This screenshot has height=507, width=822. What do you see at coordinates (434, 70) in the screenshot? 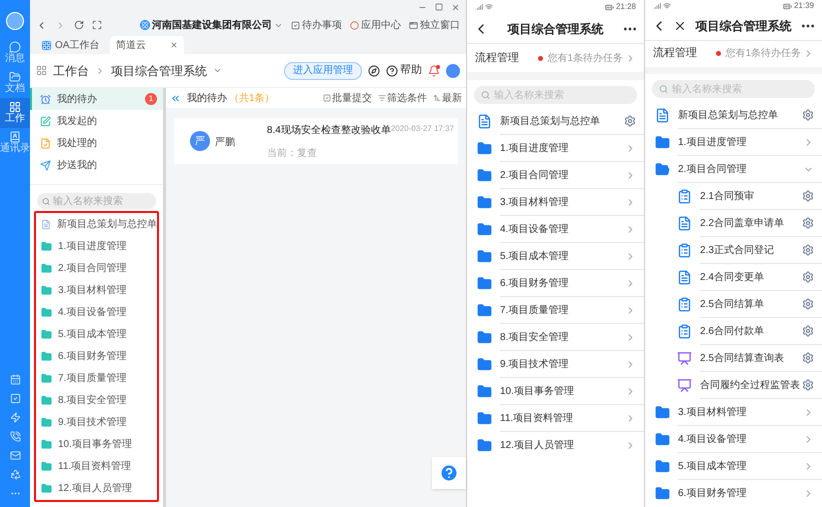
I see `bell-icon` at bounding box center [434, 70].